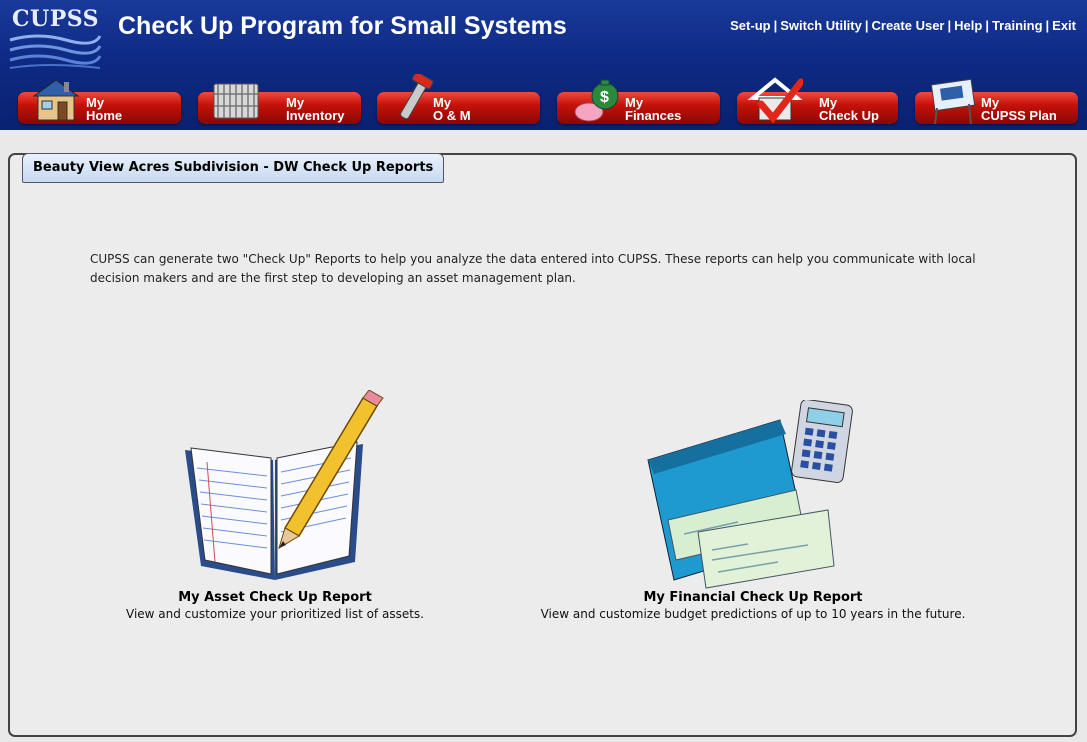 This screenshot has height=742, width=1087. I want to click on sign-board-icon, so click(953, 101).